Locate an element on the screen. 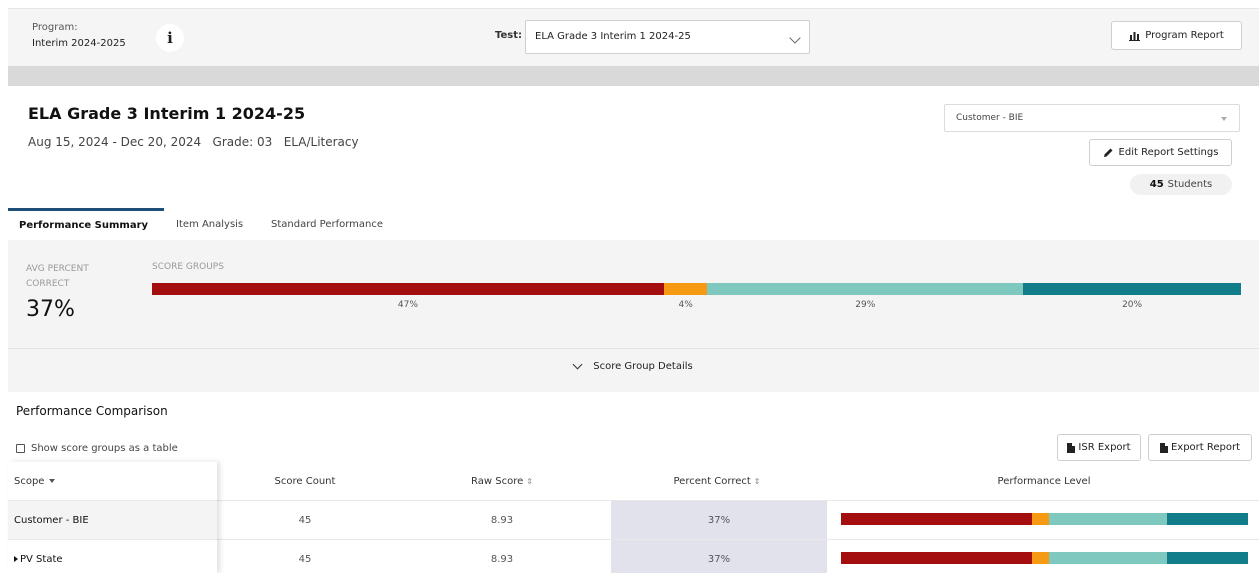 The image size is (1259, 573). program-report-label: Program Report is located at coordinates (1184, 35).